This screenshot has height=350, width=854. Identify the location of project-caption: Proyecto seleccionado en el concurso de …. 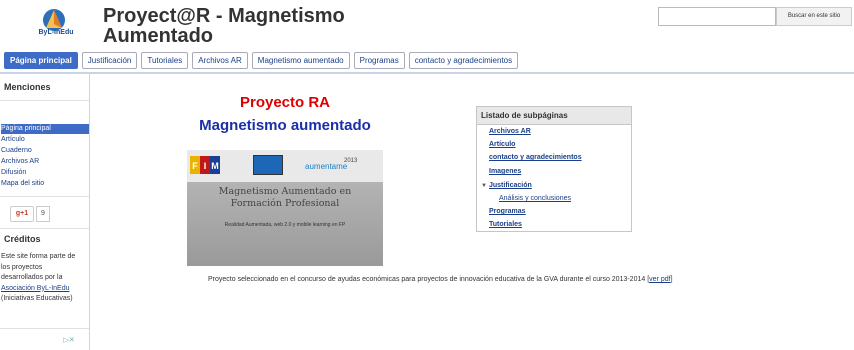
(440, 279).